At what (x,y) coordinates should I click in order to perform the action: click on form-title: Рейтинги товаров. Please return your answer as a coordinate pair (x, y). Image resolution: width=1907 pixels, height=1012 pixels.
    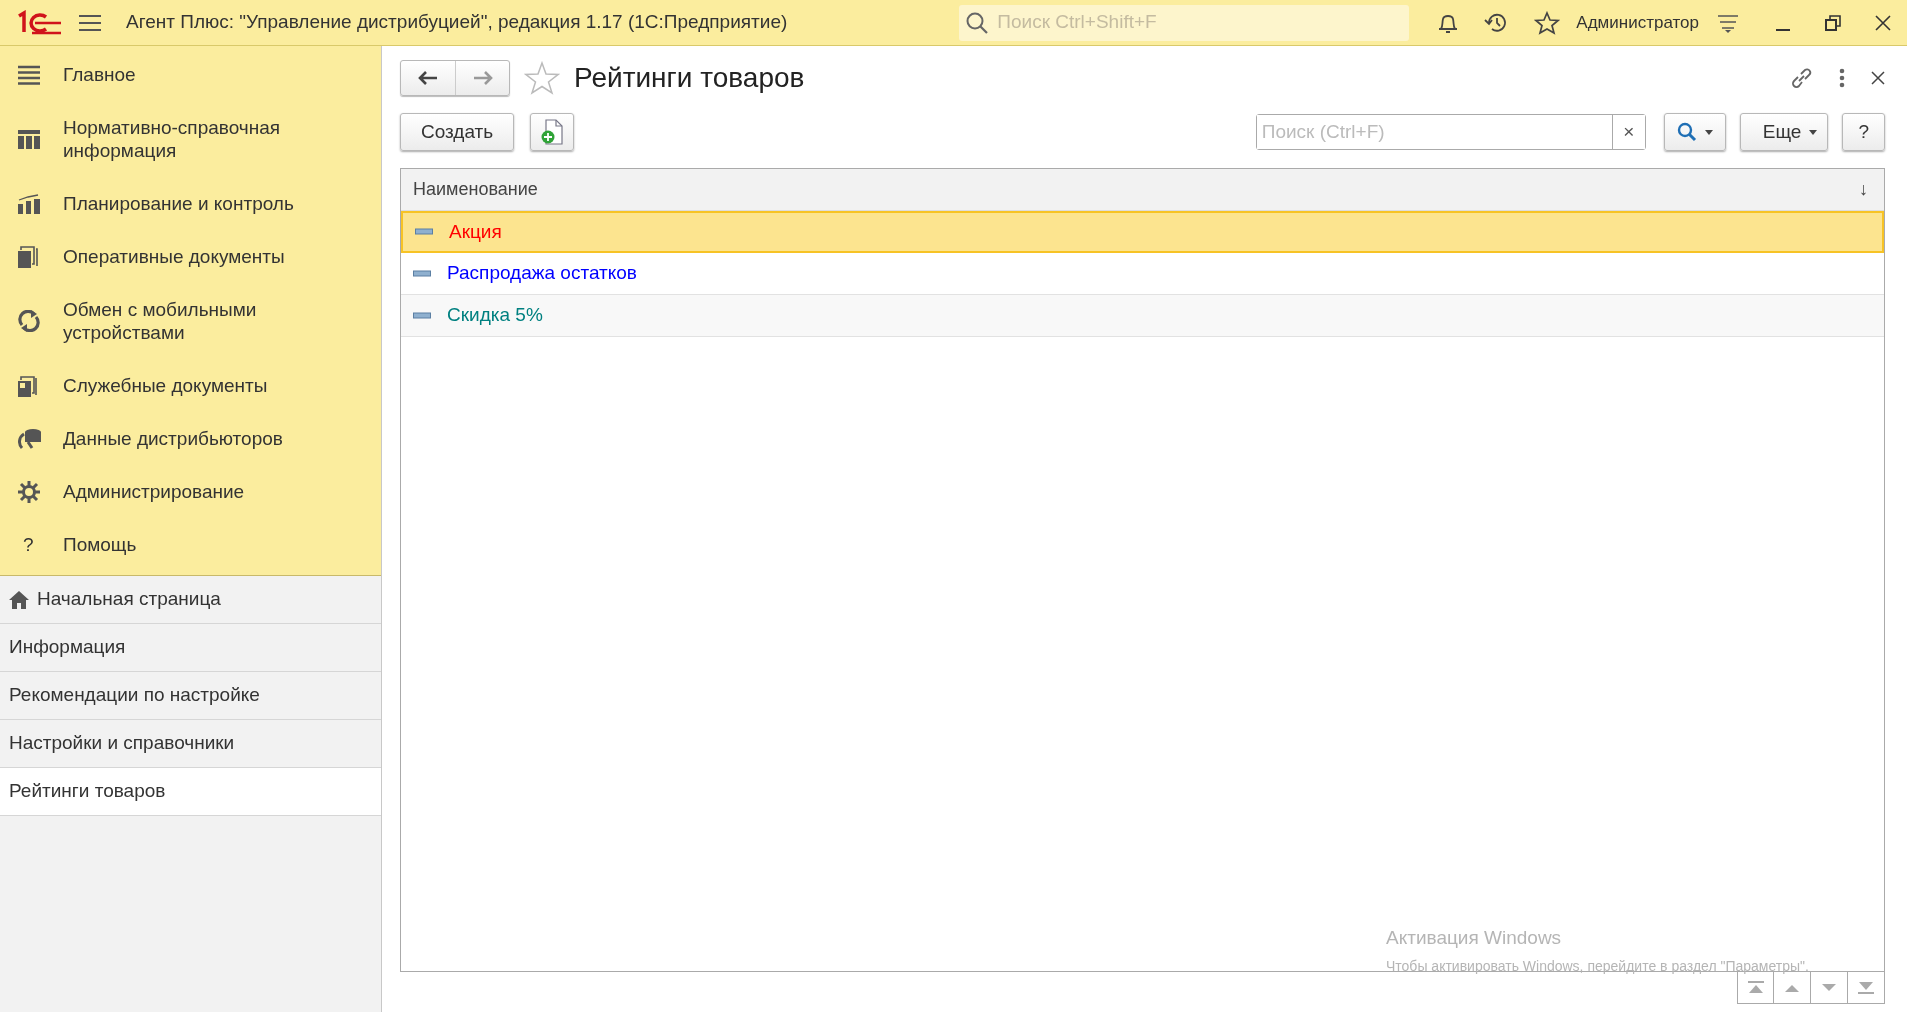
    Looking at the image, I should click on (689, 78).